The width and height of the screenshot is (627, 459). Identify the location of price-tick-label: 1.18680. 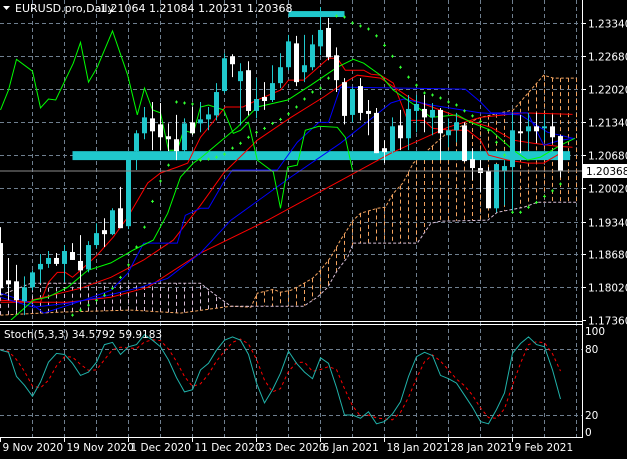
(607, 256).